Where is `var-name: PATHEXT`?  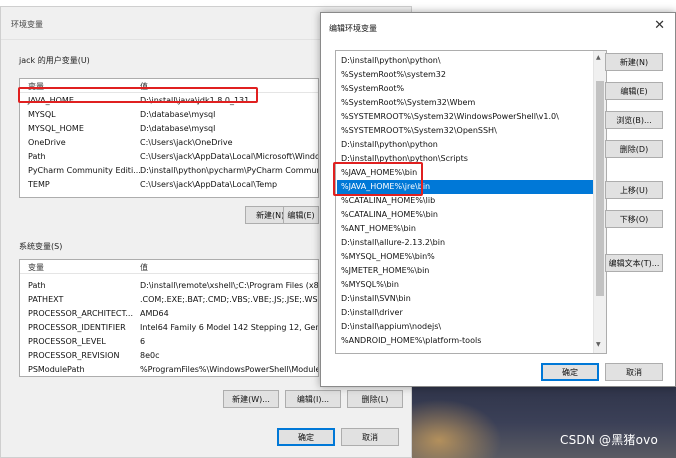
var-name: PATHEXT is located at coordinates (46, 299).